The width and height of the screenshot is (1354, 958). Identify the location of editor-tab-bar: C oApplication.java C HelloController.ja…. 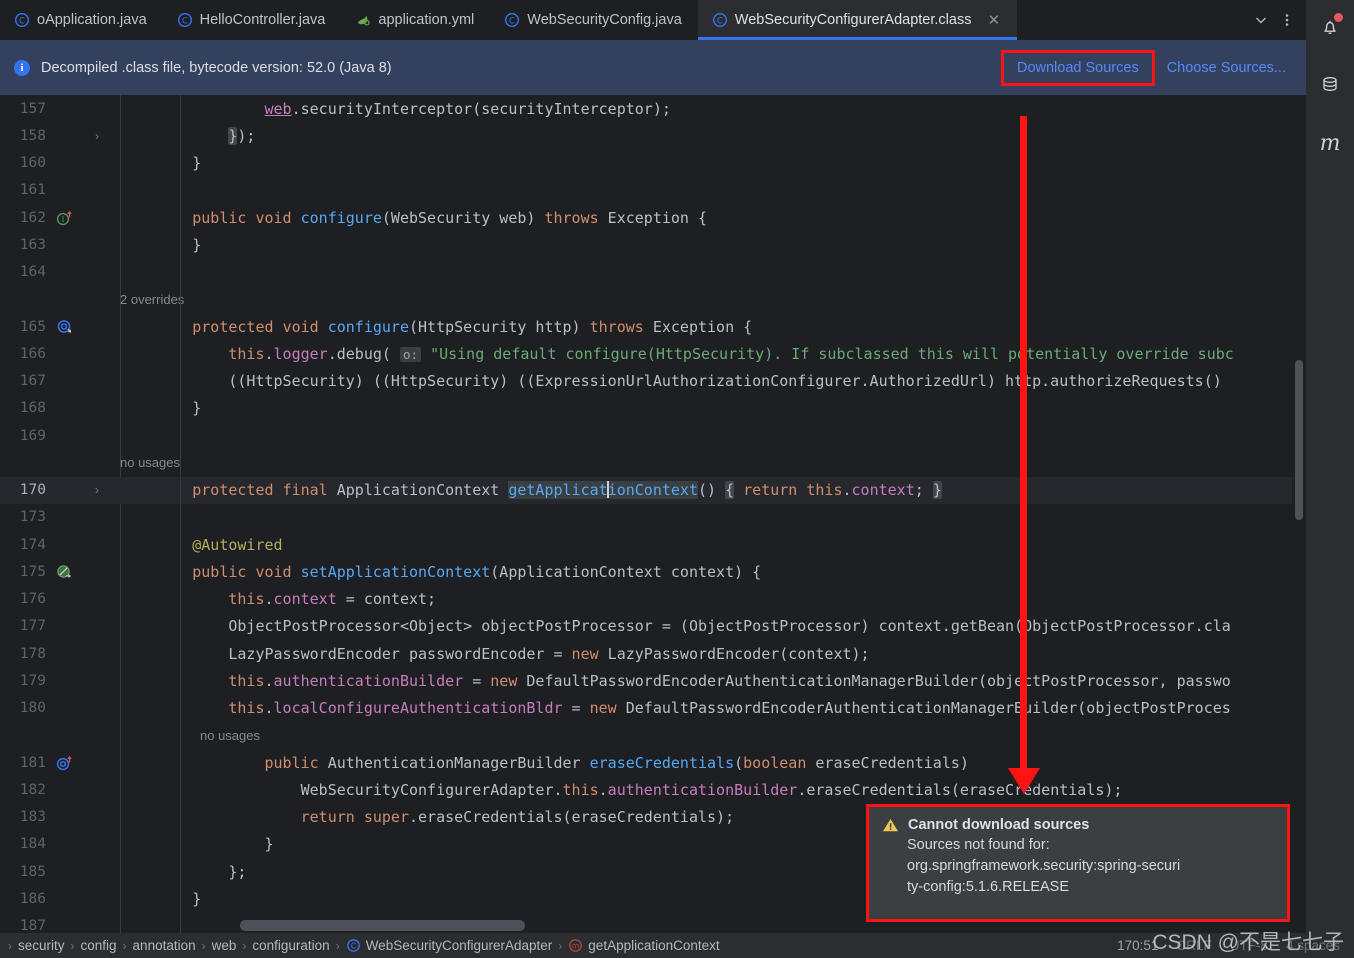
(653, 20).